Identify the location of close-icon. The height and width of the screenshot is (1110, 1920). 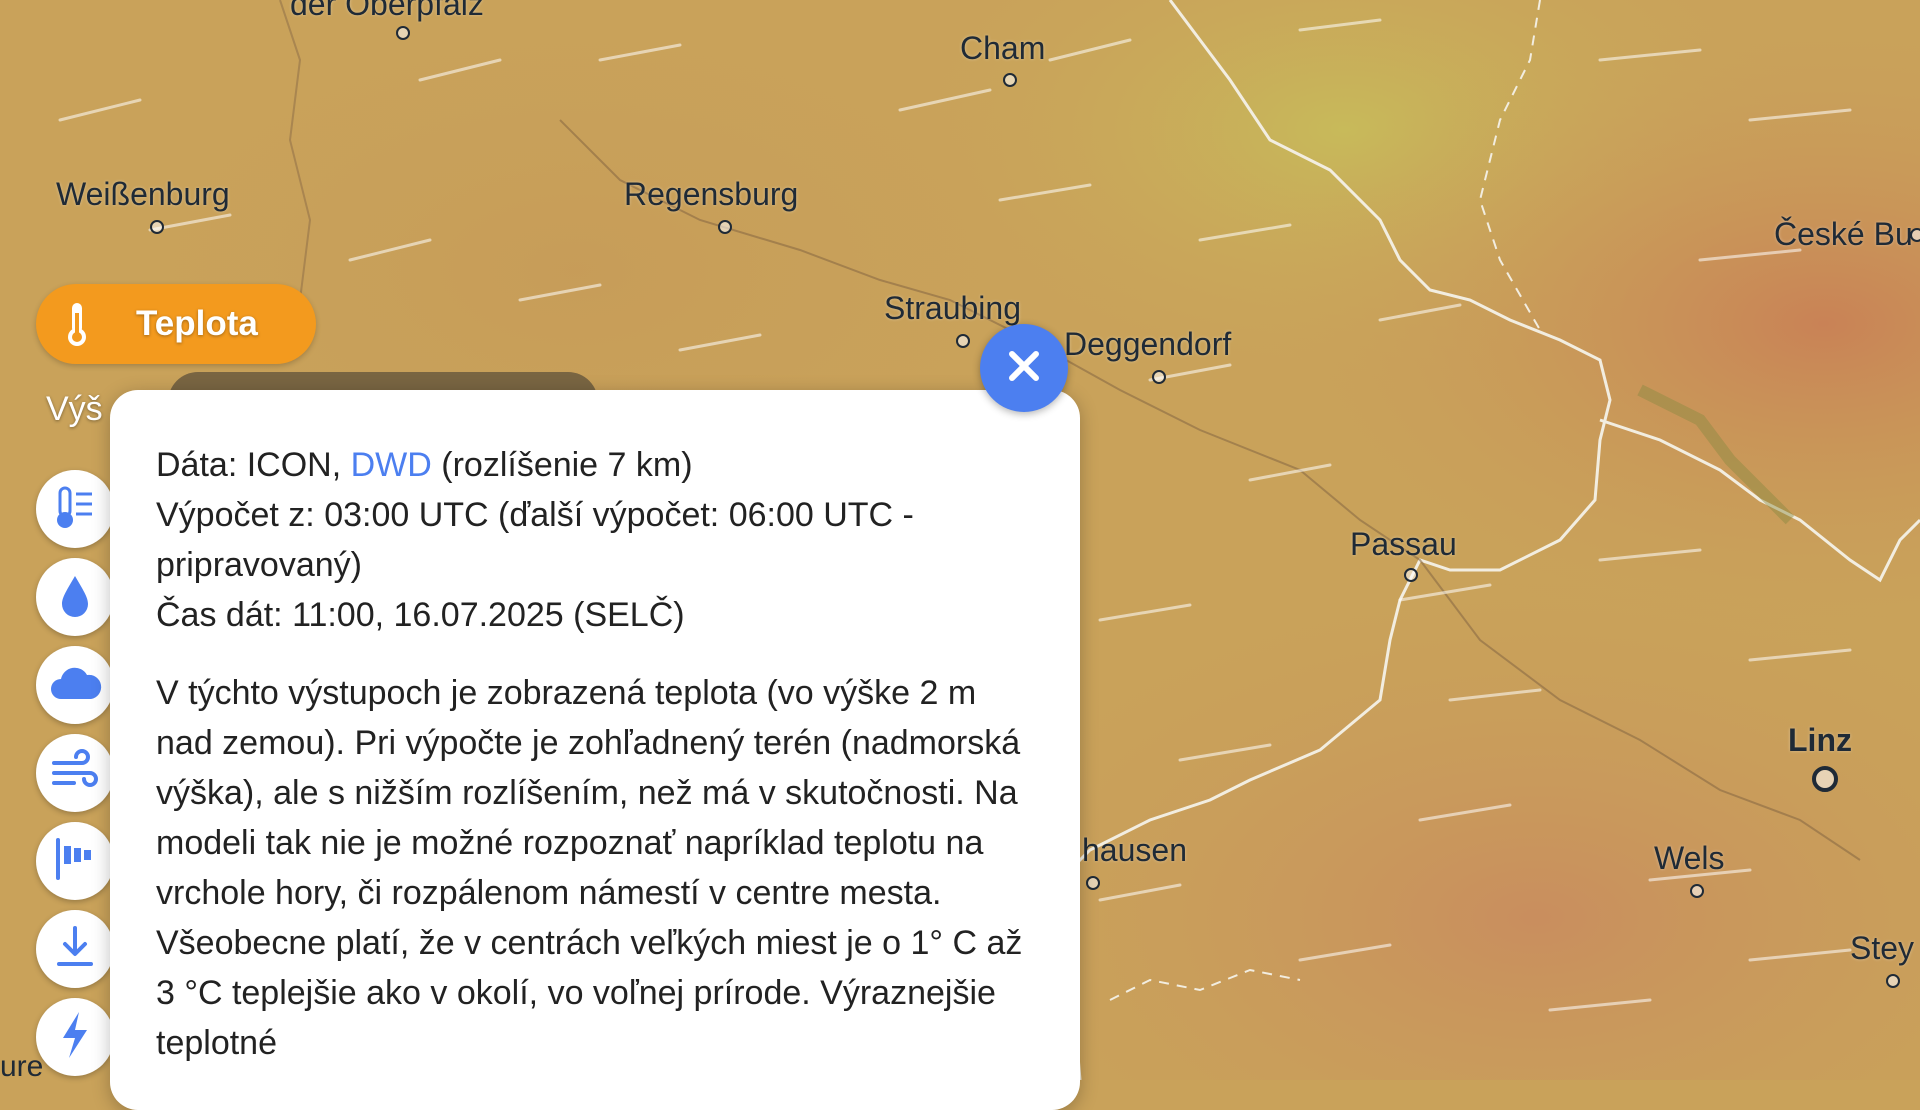
(1024, 368).